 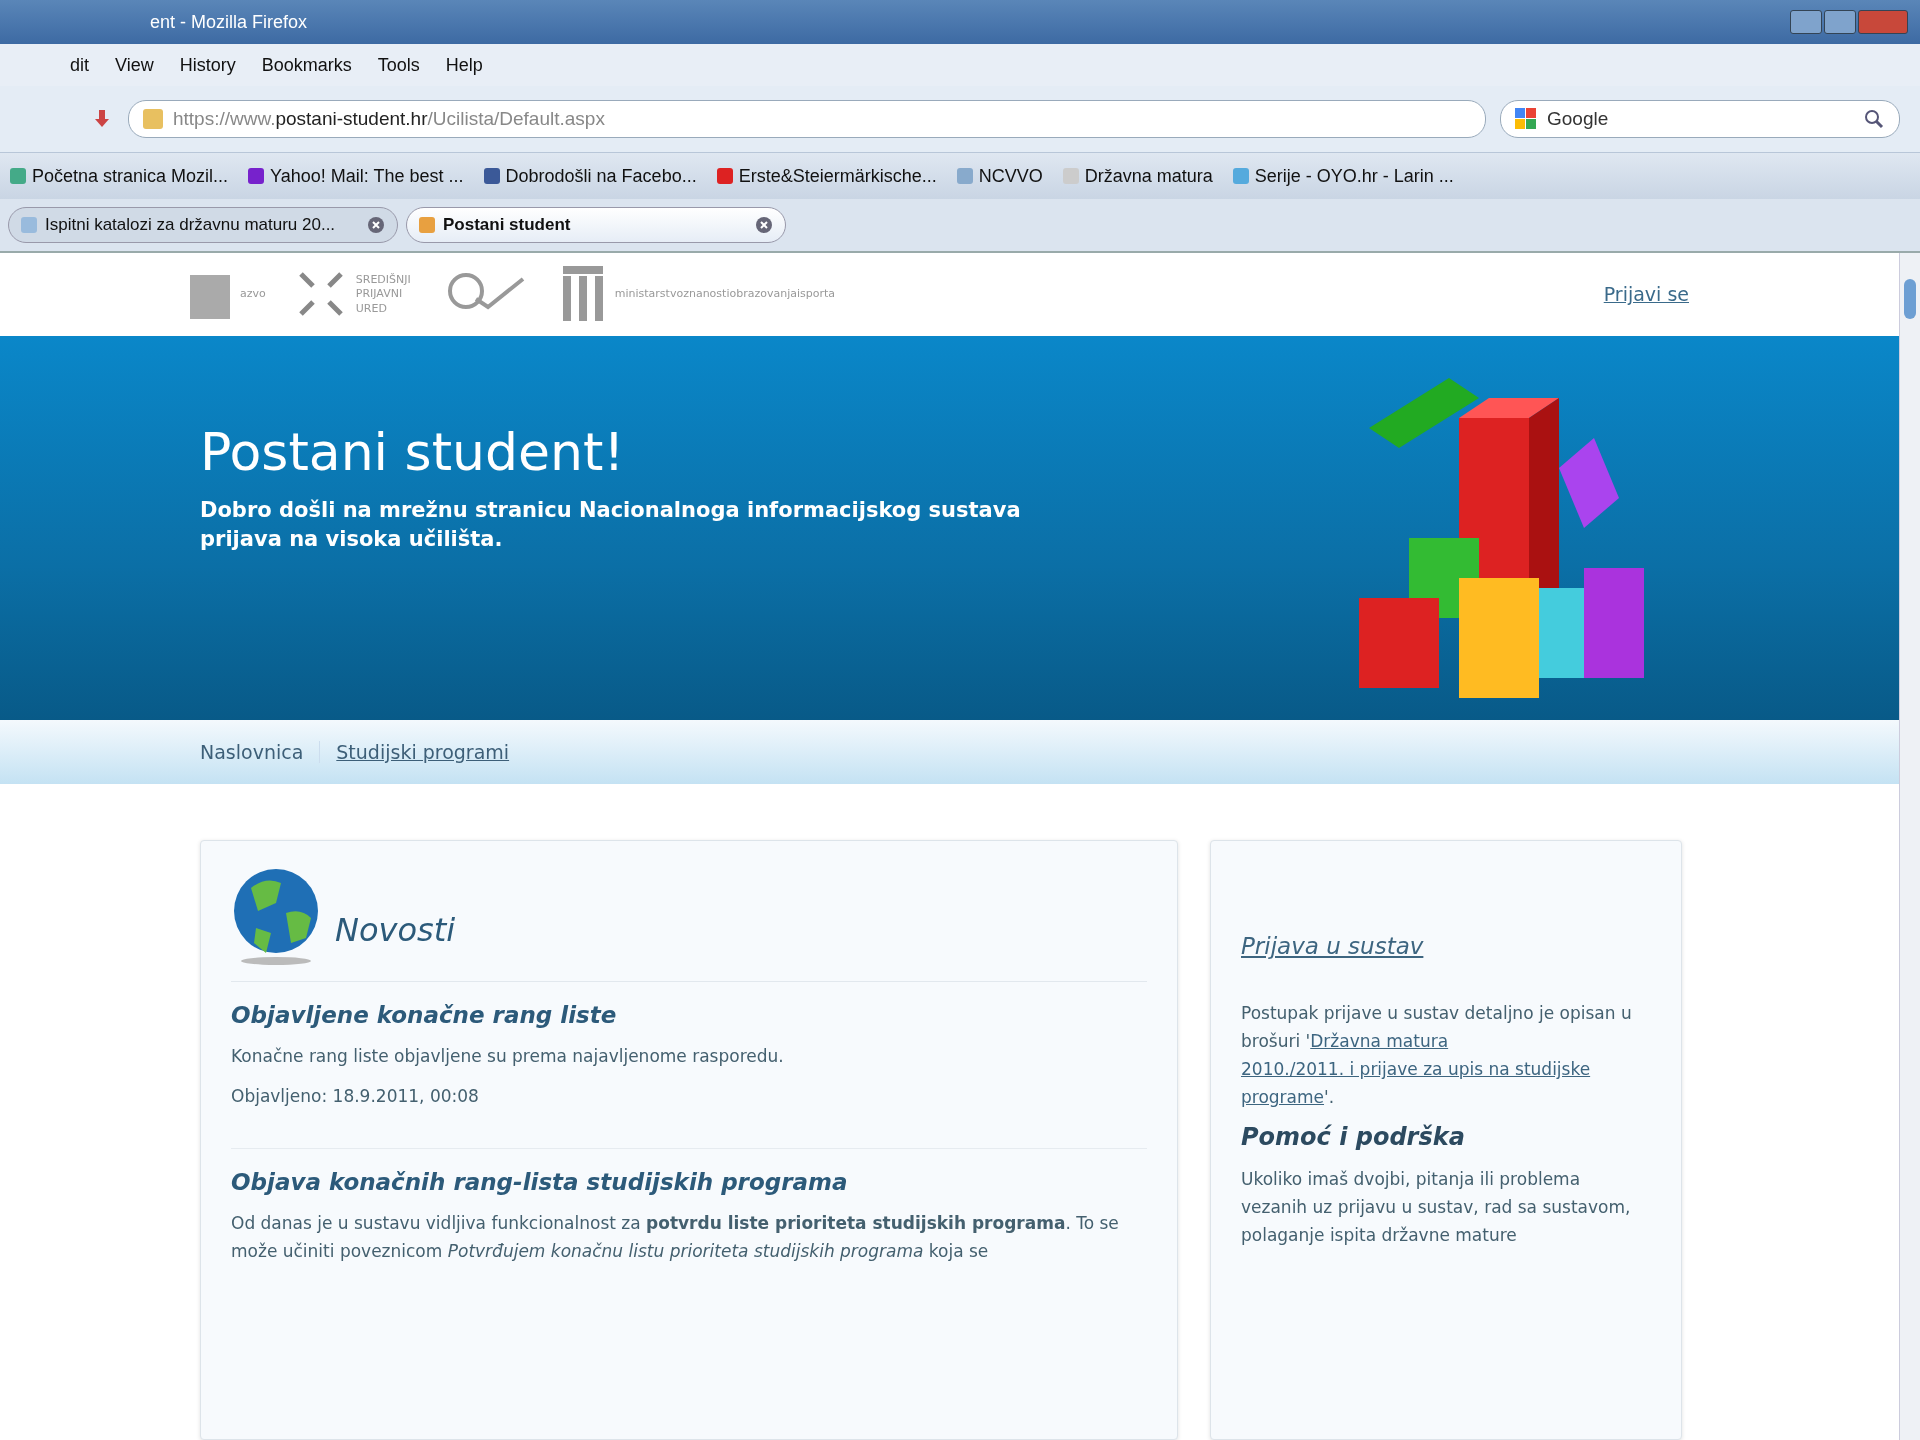 I want to click on address-field: https://www.postani-student.hr/Ucilista/Default.aspx, so click(x=807, y=119).